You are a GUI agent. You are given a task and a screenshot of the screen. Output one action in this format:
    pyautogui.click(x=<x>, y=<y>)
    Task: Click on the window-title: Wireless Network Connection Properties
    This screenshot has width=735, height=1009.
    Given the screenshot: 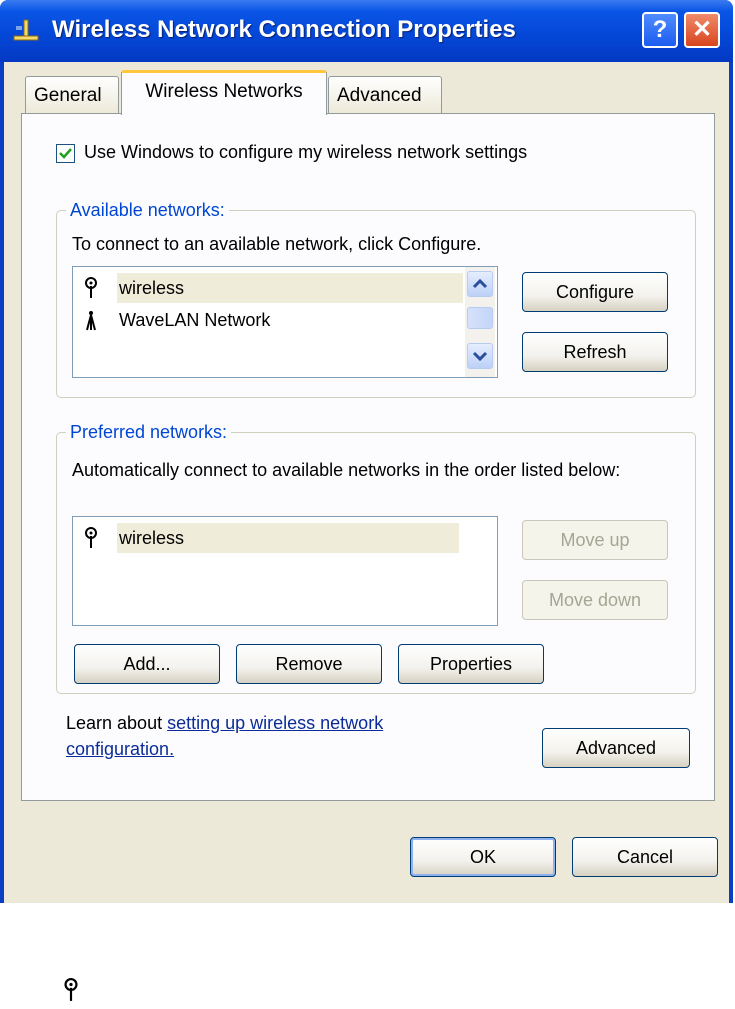 What is the action you would take?
    pyautogui.click(x=284, y=29)
    